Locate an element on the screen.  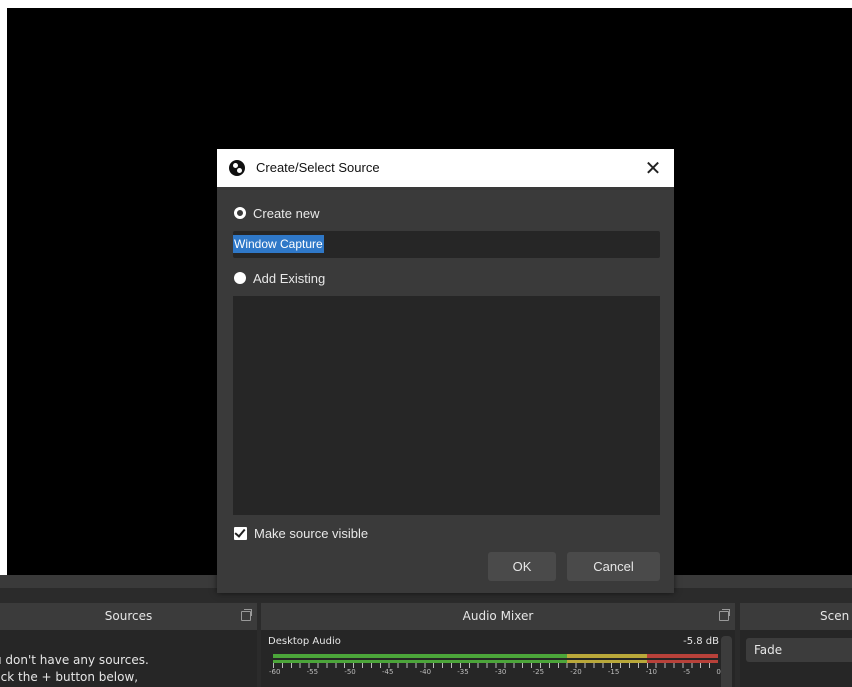
add-existing-label: Add Existing is located at coordinates (289, 278).